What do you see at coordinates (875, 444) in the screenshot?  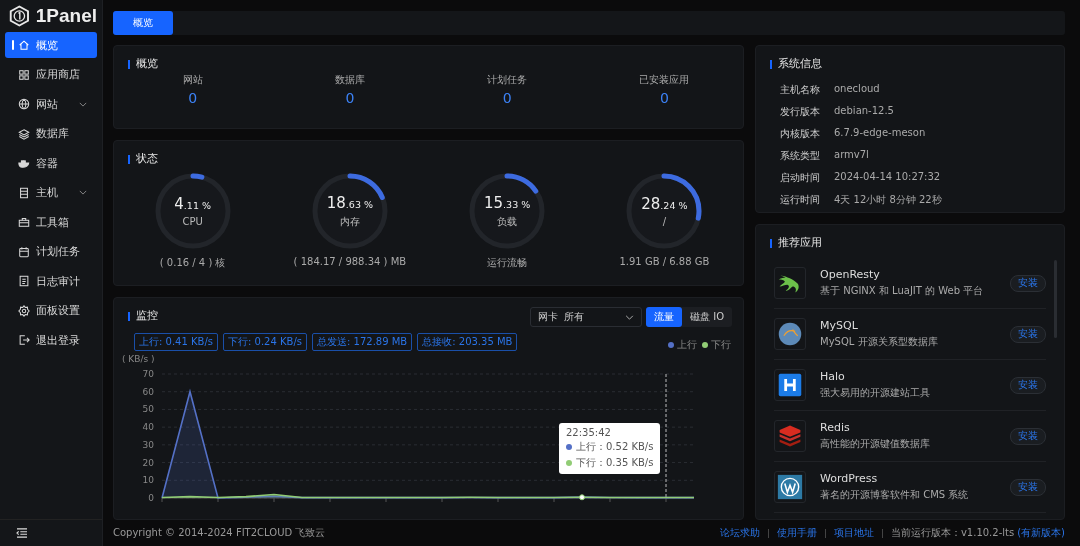 I see `app-description: 高性能的开源键值数据库` at bounding box center [875, 444].